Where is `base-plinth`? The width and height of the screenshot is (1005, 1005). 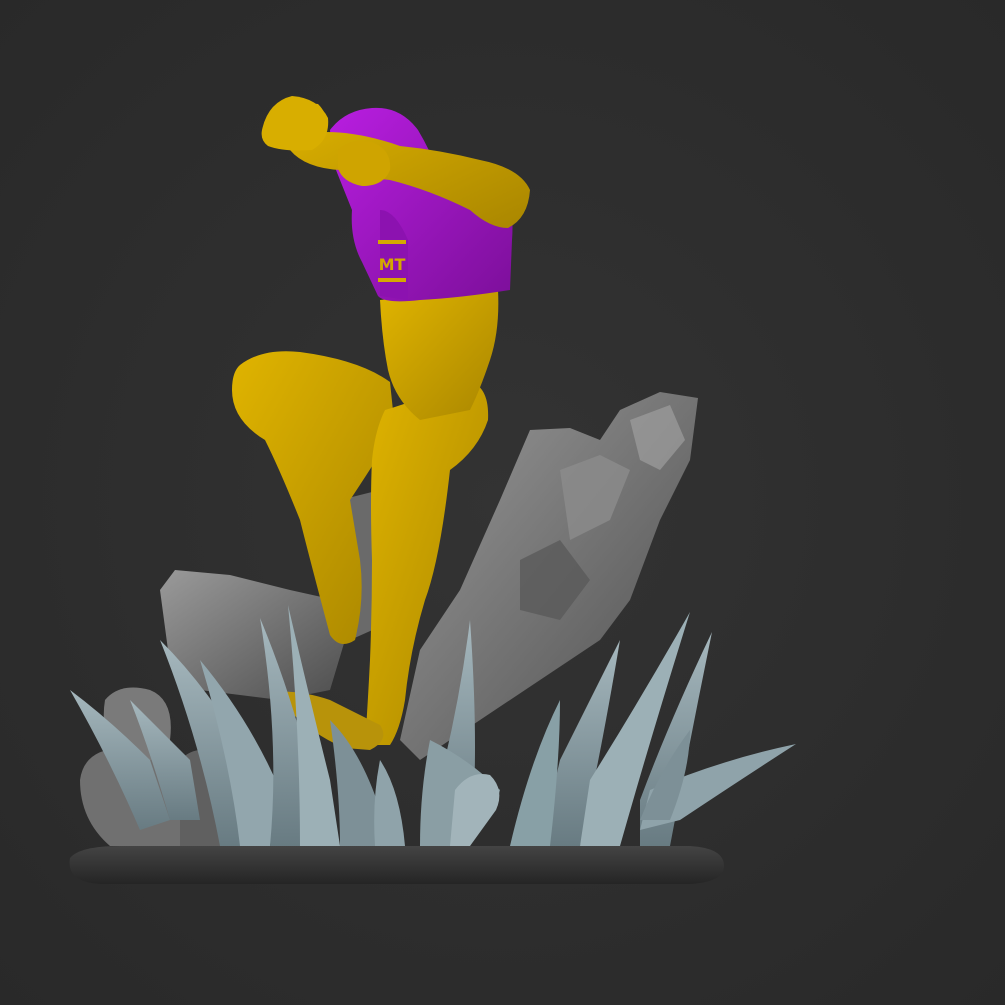 base-plinth is located at coordinates (396, 865).